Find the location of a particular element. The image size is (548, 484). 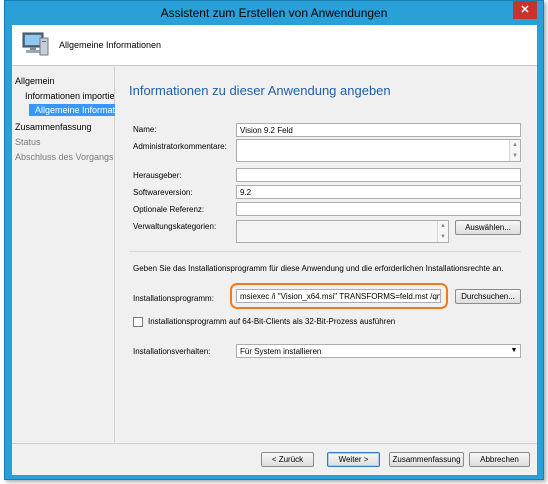

admin-categories-scrollbar: ▲ ▼ is located at coordinates (442, 231).